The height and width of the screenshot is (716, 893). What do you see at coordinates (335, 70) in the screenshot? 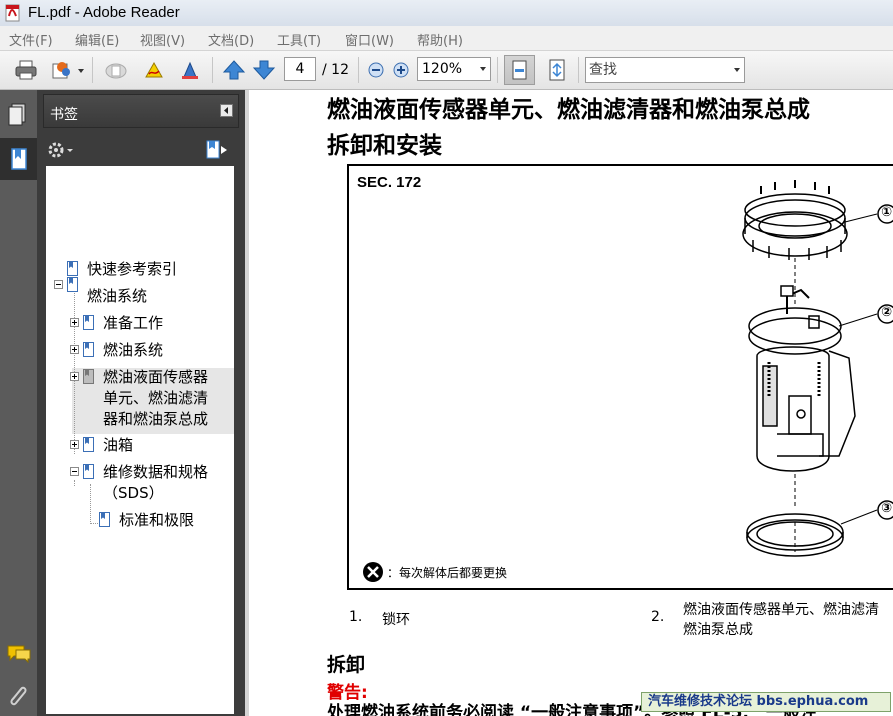
I see `page-total: / 12` at bounding box center [335, 70].